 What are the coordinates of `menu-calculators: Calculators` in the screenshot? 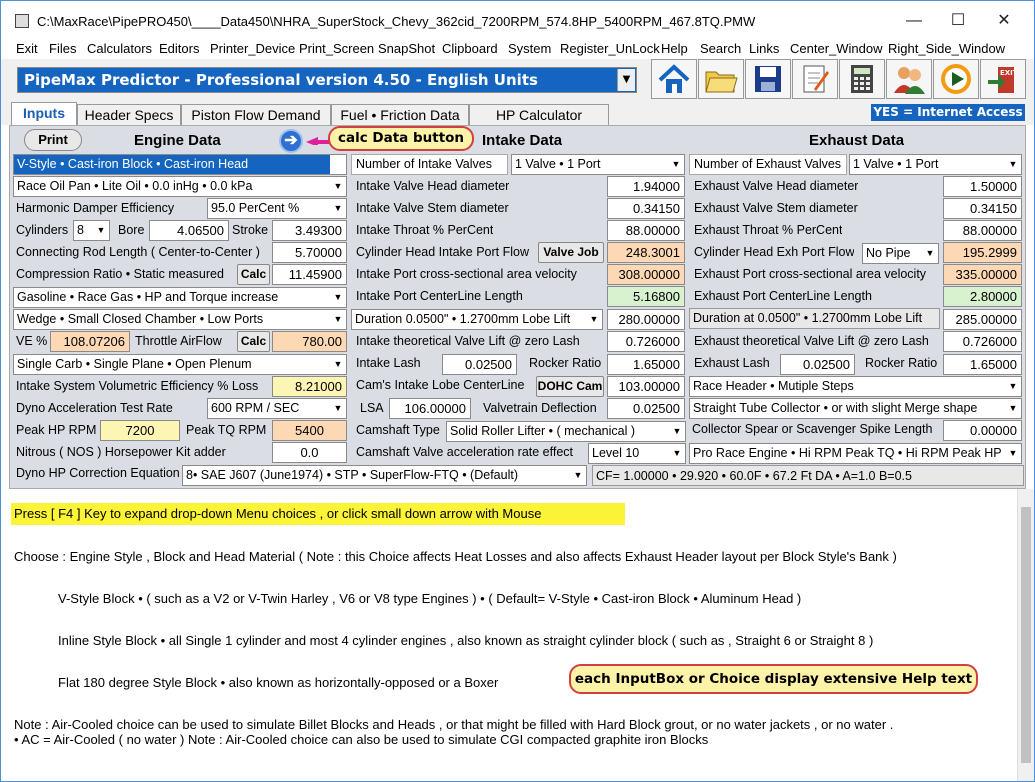 It's located at (119, 48).